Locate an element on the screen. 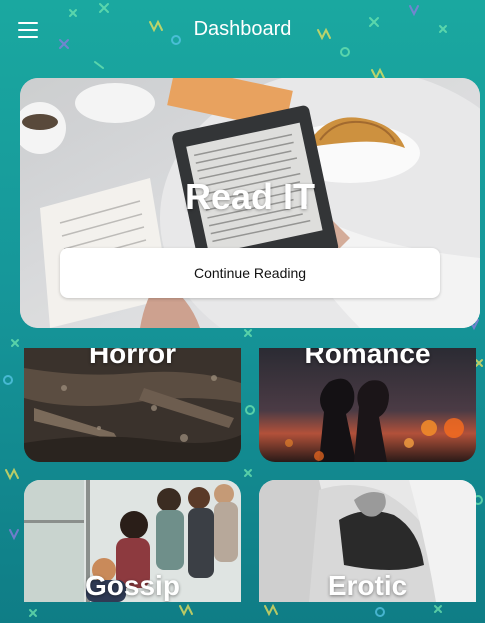  hero-title: Read IT is located at coordinates (250, 196).